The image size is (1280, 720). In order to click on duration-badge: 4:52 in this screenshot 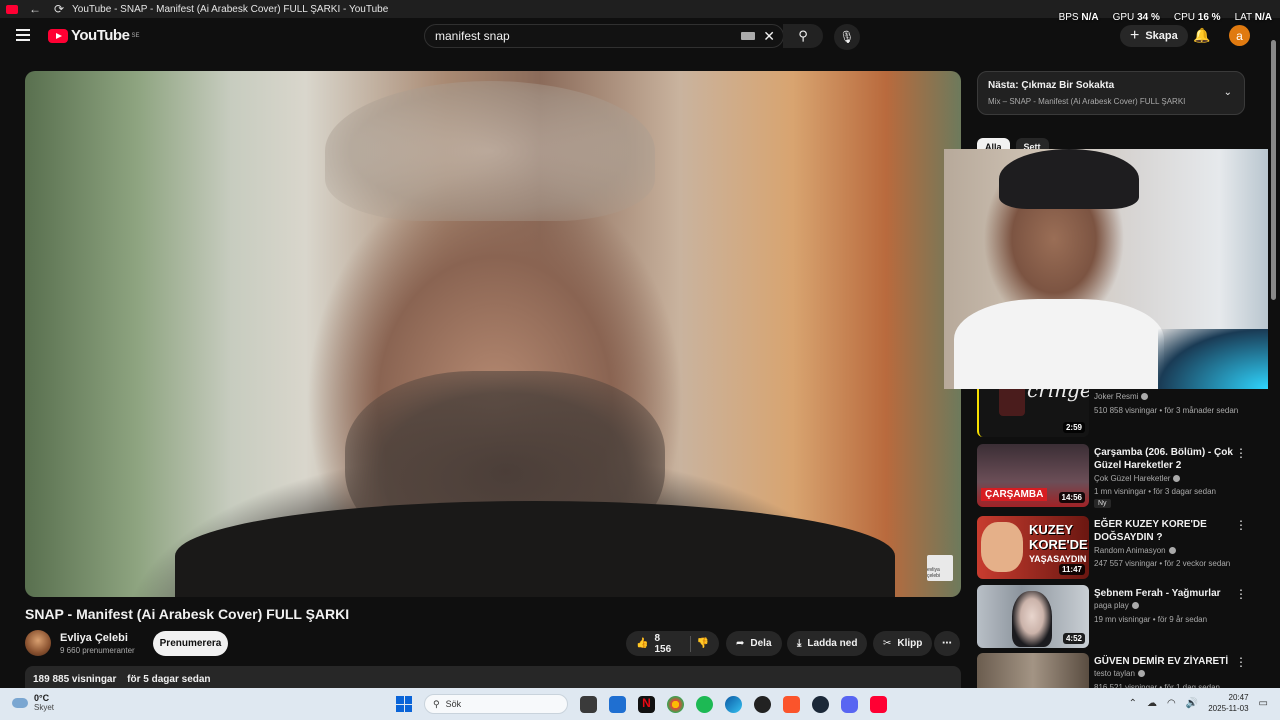, I will do `click(1073, 638)`.